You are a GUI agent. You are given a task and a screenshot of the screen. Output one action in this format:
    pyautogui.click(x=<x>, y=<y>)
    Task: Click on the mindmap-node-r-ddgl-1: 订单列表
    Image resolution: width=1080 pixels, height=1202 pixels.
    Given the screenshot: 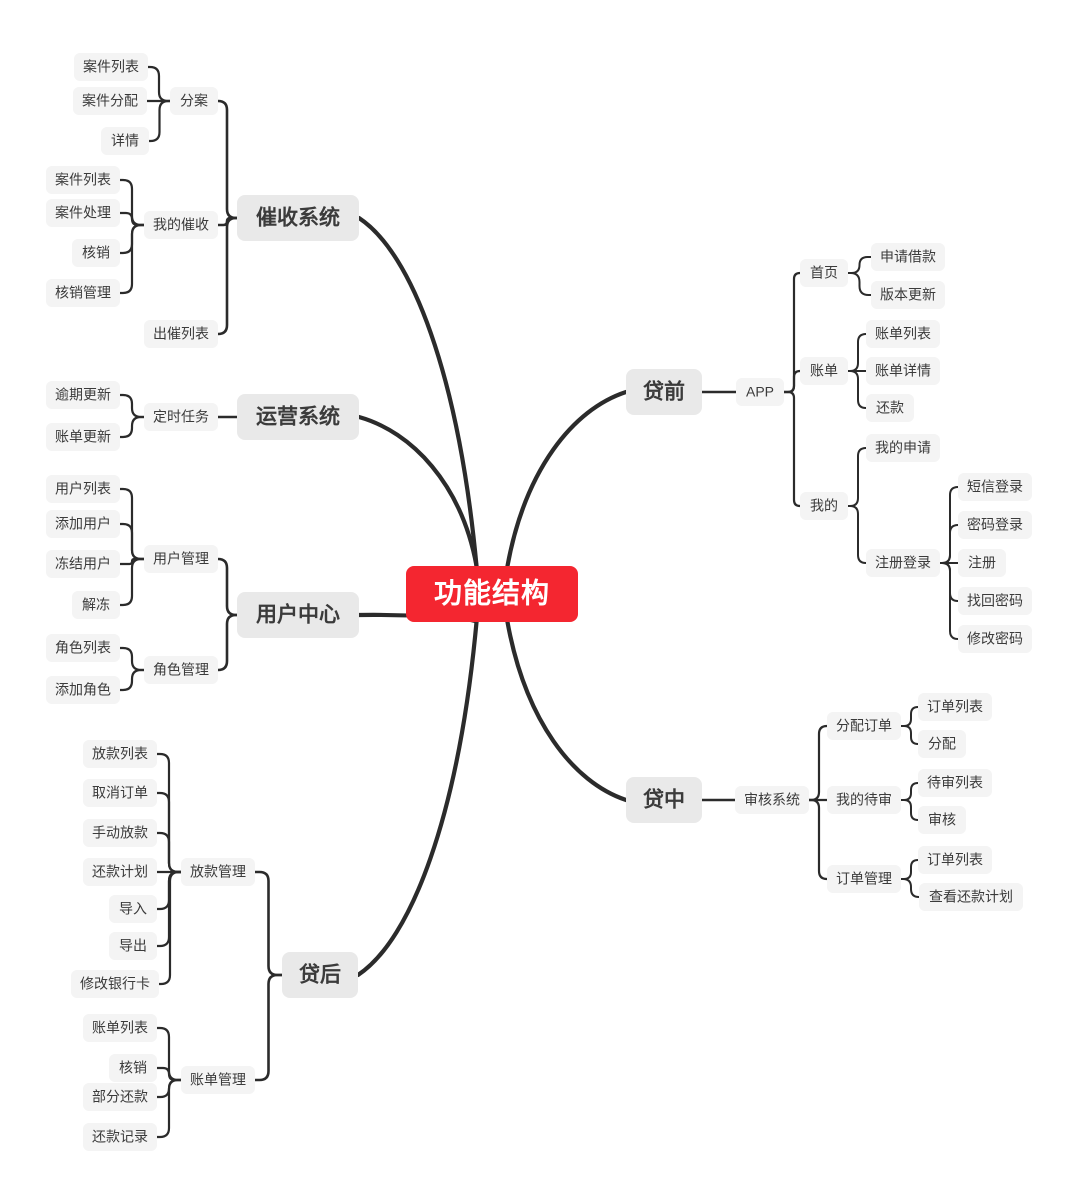 What is the action you would take?
    pyautogui.click(x=955, y=860)
    